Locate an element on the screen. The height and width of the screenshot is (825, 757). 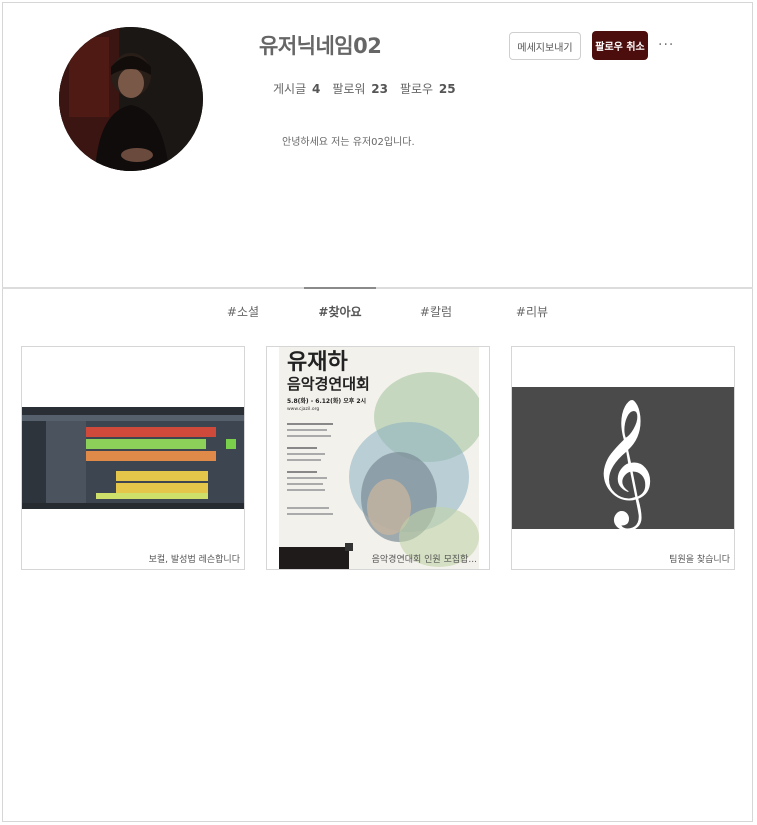
post-card: 보컬, 발성법 레슨합니다 is located at coordinates (133, 458).